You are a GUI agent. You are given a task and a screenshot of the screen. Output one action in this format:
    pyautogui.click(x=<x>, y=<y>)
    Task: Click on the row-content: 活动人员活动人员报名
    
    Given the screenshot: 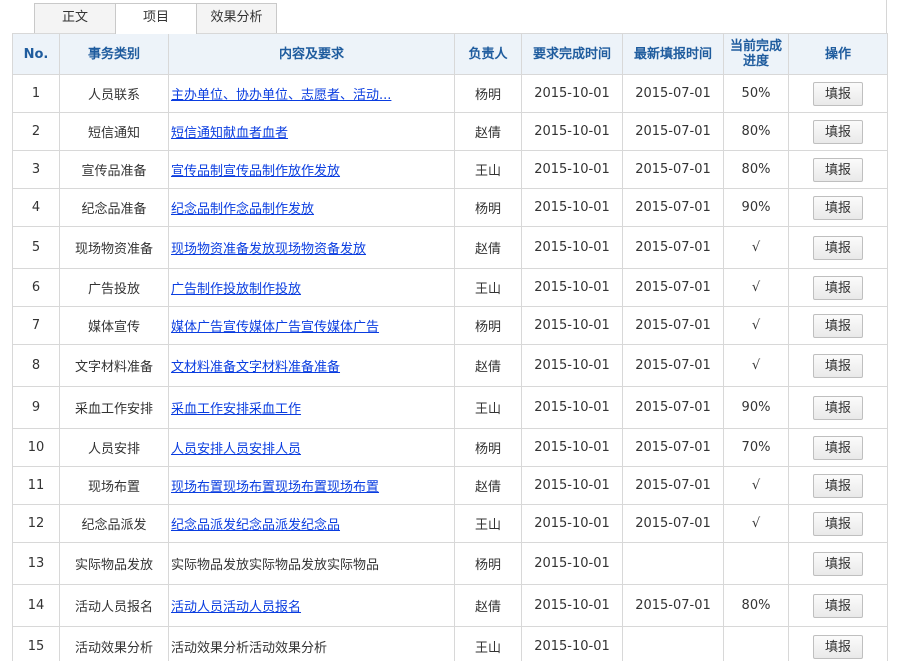 What is the action you would take?
    pyautogui.click(x=311, y=605)
    